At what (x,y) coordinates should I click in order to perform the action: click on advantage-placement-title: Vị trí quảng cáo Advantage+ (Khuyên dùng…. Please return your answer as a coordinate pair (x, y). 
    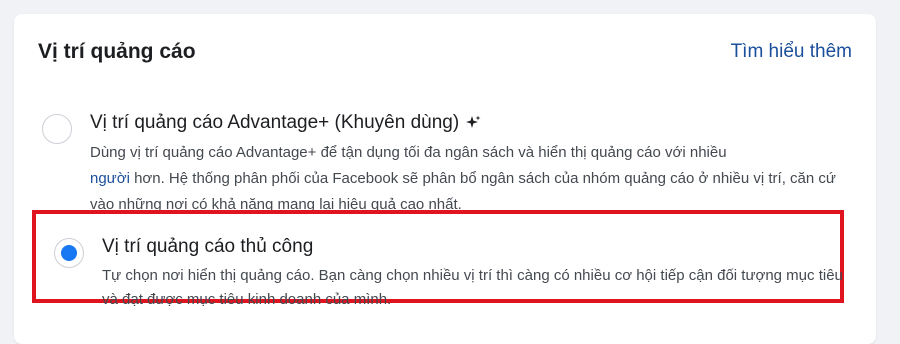
    Looking at the image, I should click on (275, 122).